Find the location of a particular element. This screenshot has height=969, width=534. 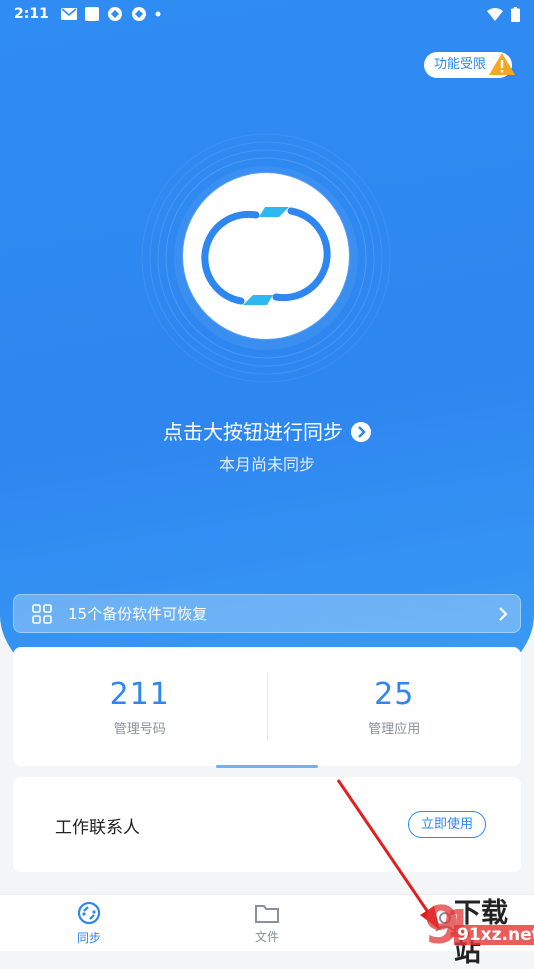

watermark-url: 91xz.net is located at coordinates (494, 935).